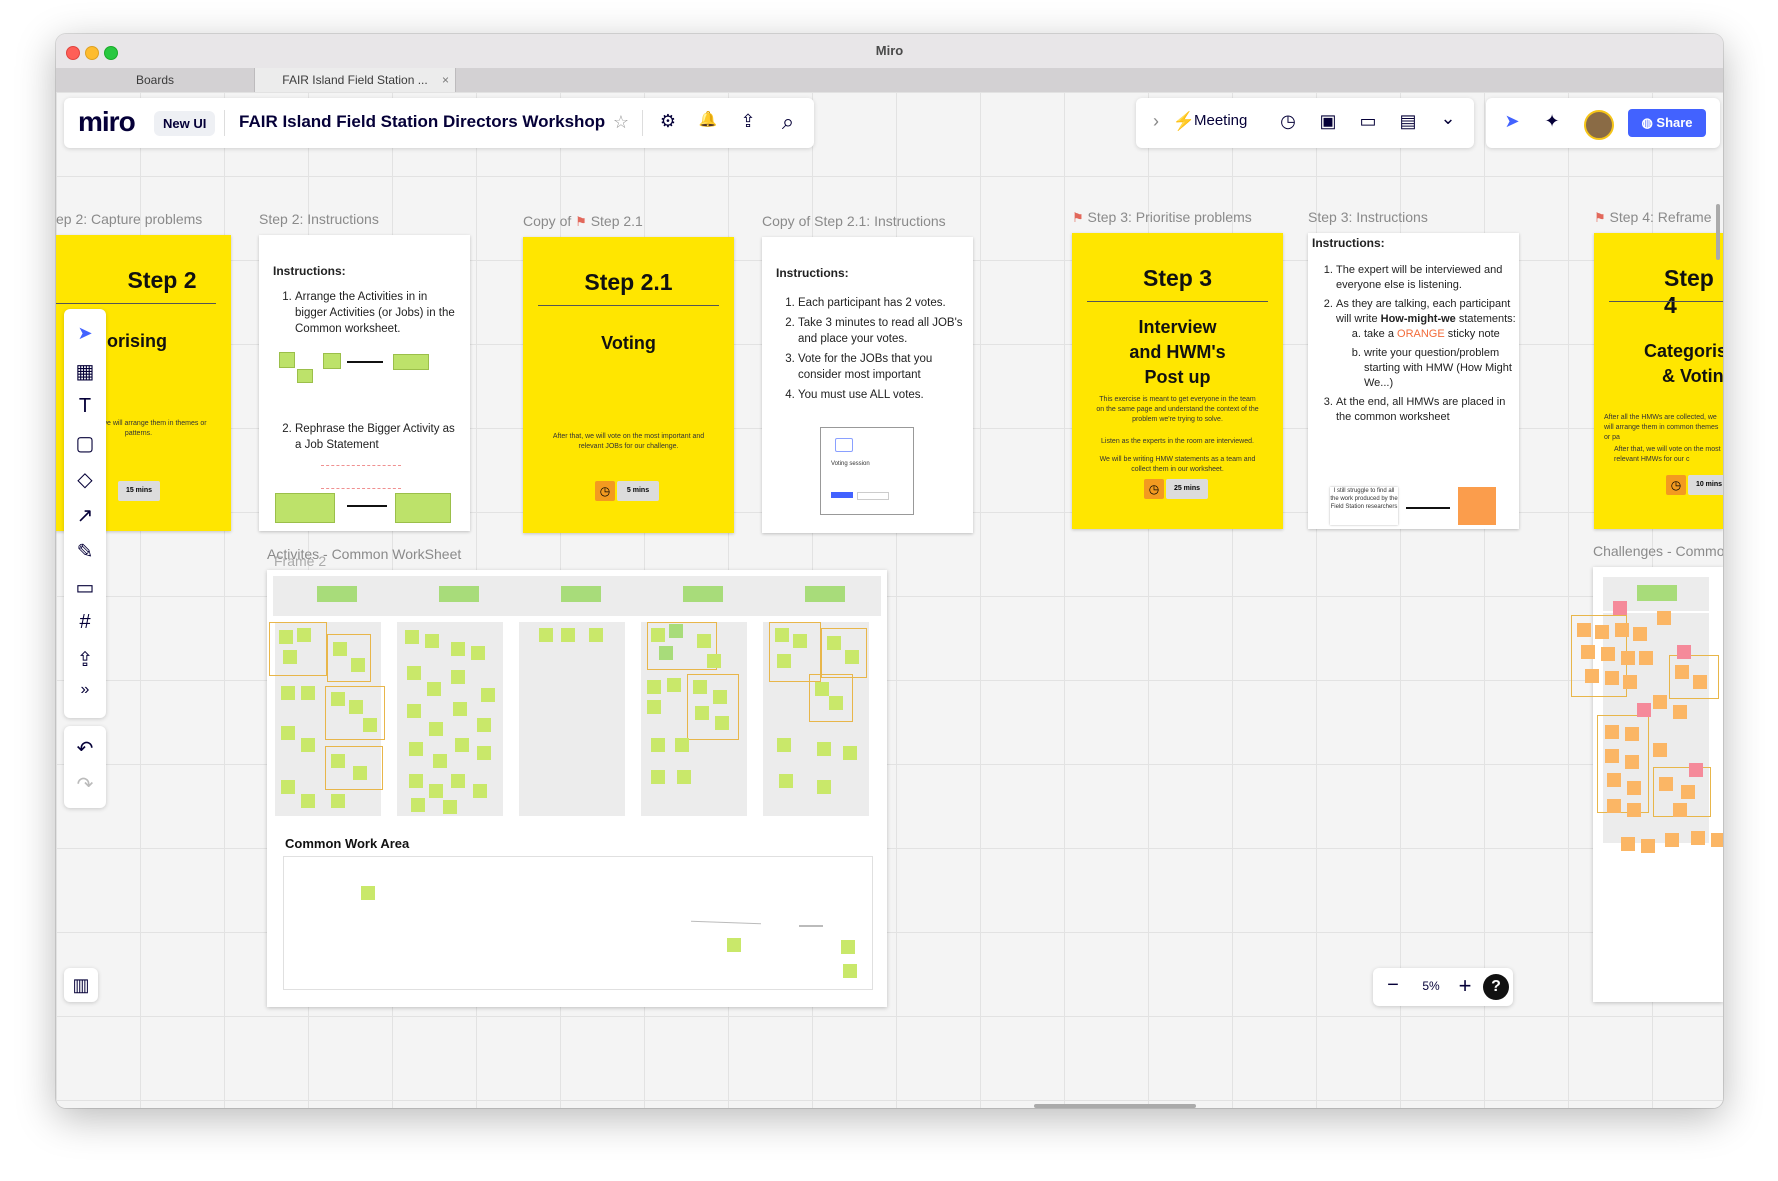 The image size is (1778, 1181). I want to click on new-ui-badge: New UI, so click(185, 123).